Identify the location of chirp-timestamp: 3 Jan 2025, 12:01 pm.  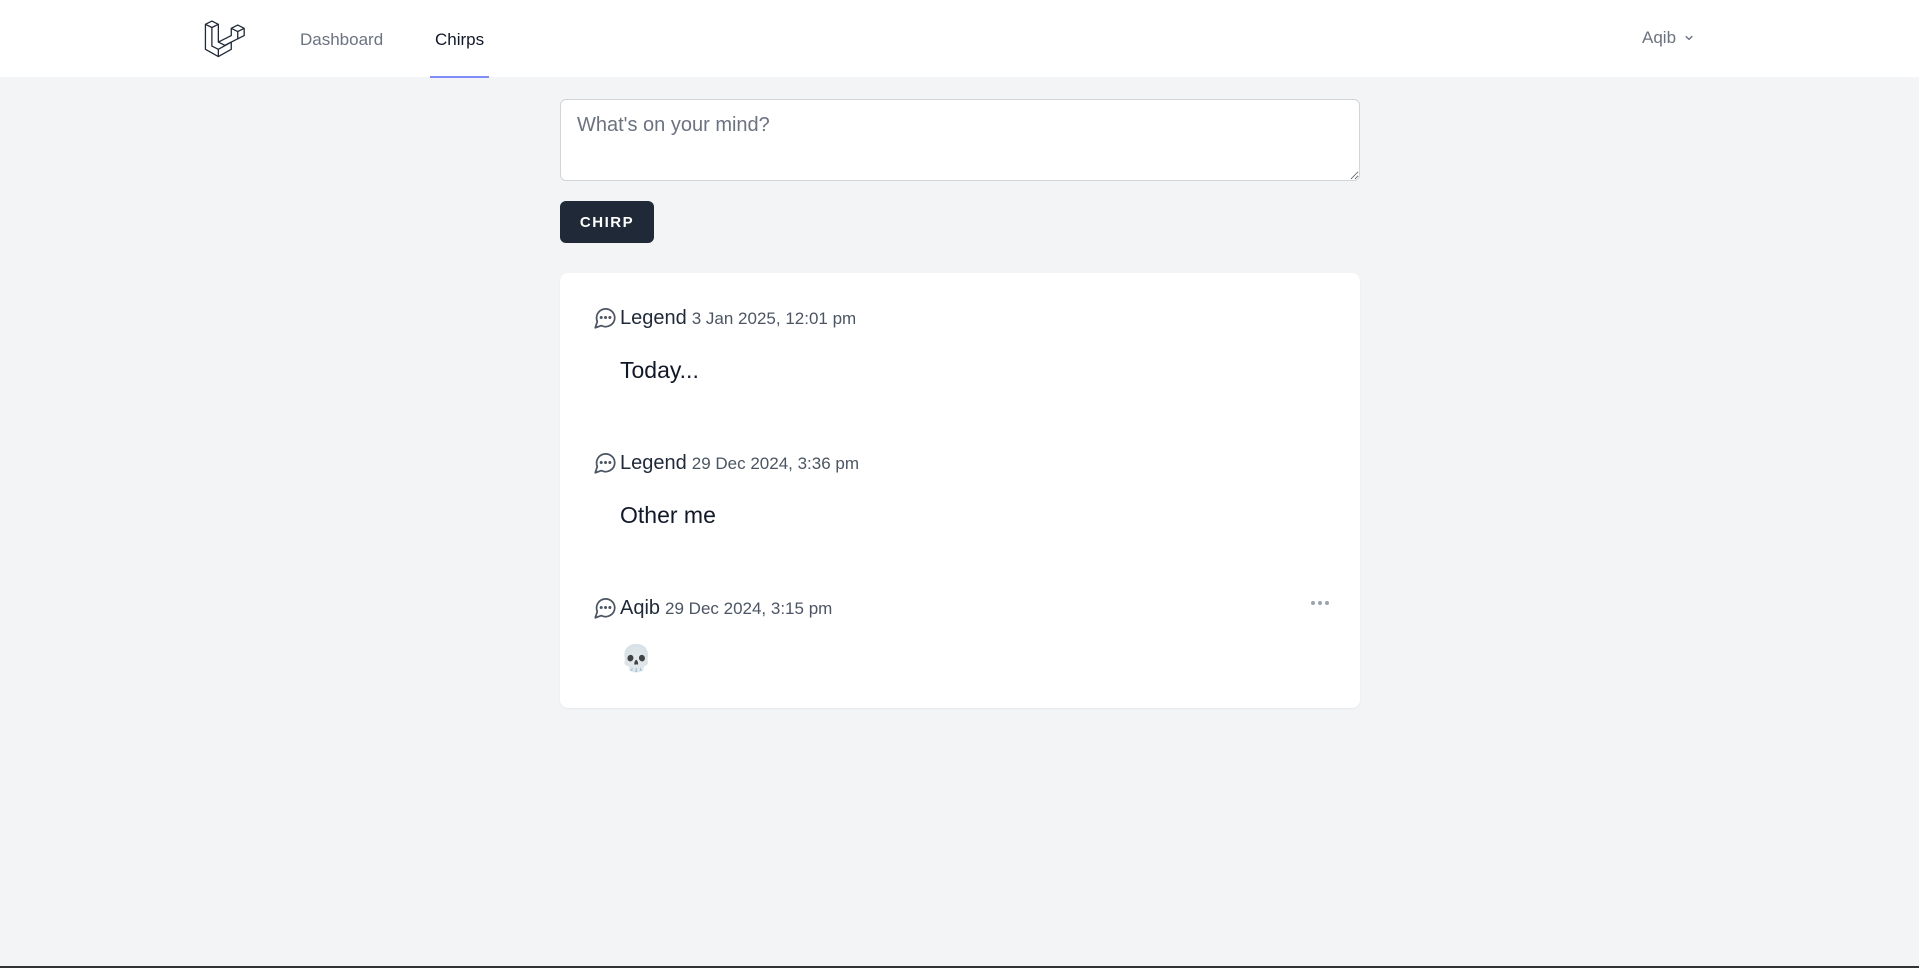
(774, 318).